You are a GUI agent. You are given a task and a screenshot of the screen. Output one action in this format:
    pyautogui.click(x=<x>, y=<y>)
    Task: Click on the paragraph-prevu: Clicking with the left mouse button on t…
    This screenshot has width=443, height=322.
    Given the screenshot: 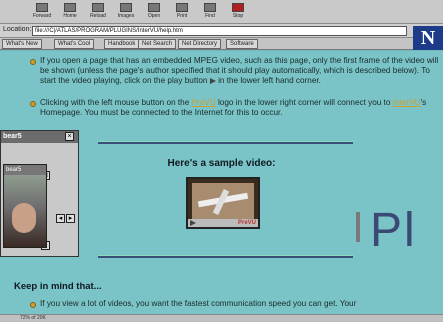 What is the action you would take?
    pyautogui.click(x=233, y=107)
    